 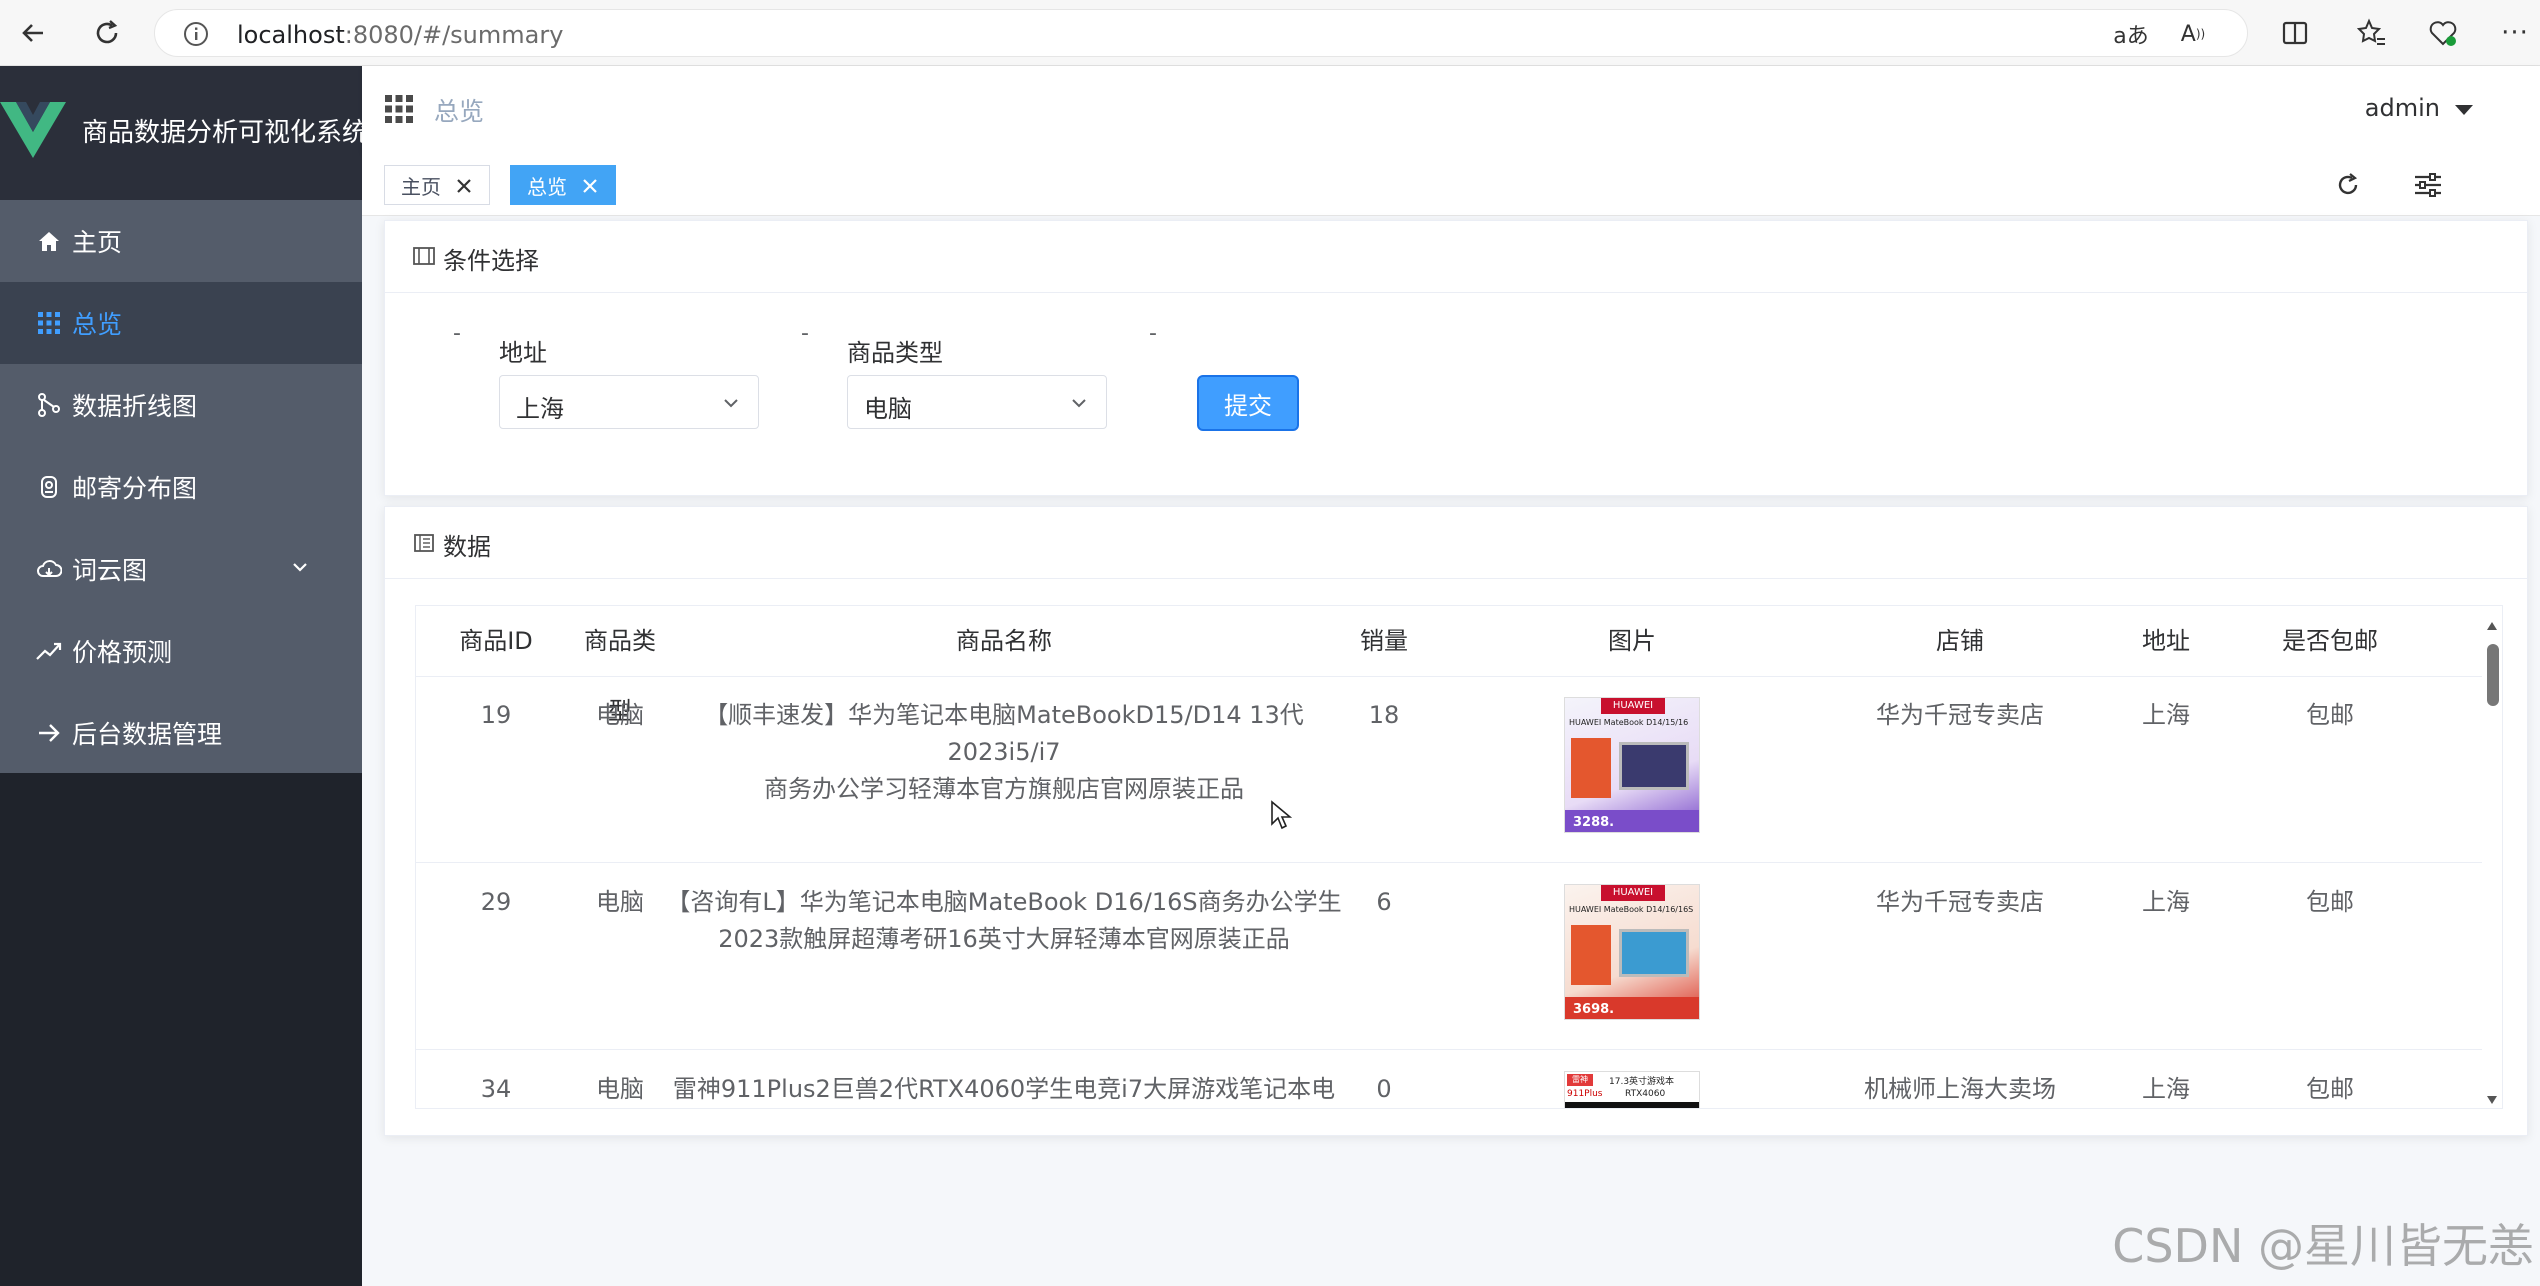 What do you see at coordinates (2493, 675) in the screenshot?
I see `scroll-thumb` at bounding box center [2493, 675].